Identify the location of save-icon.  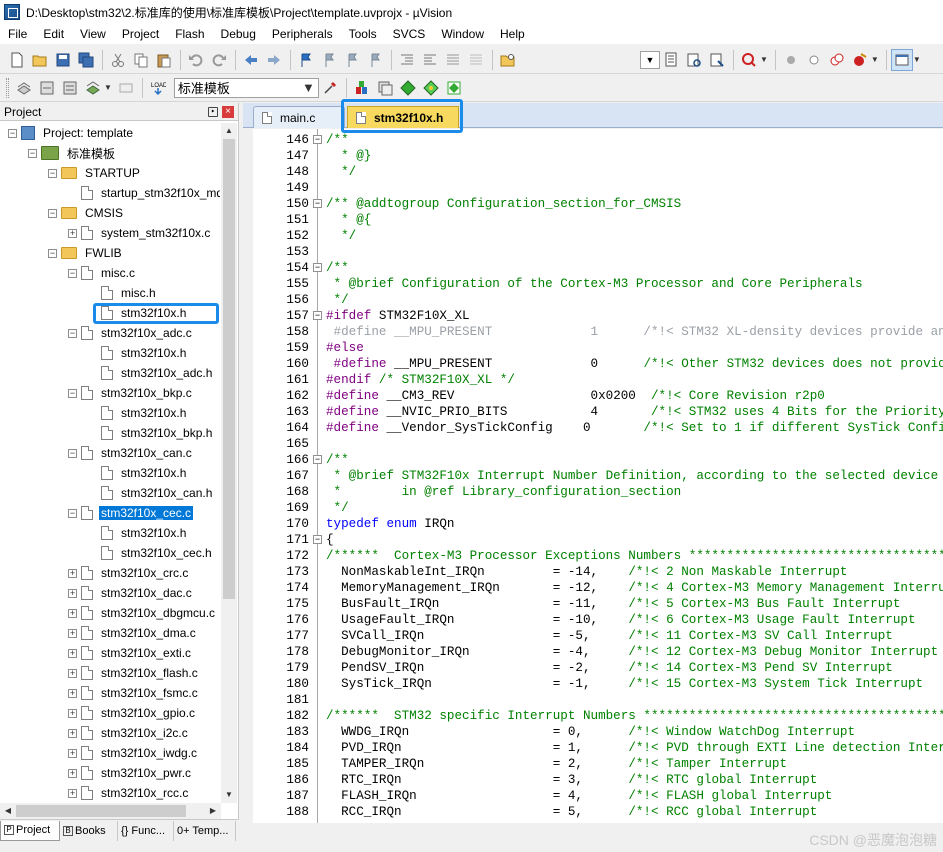
(63, 60).